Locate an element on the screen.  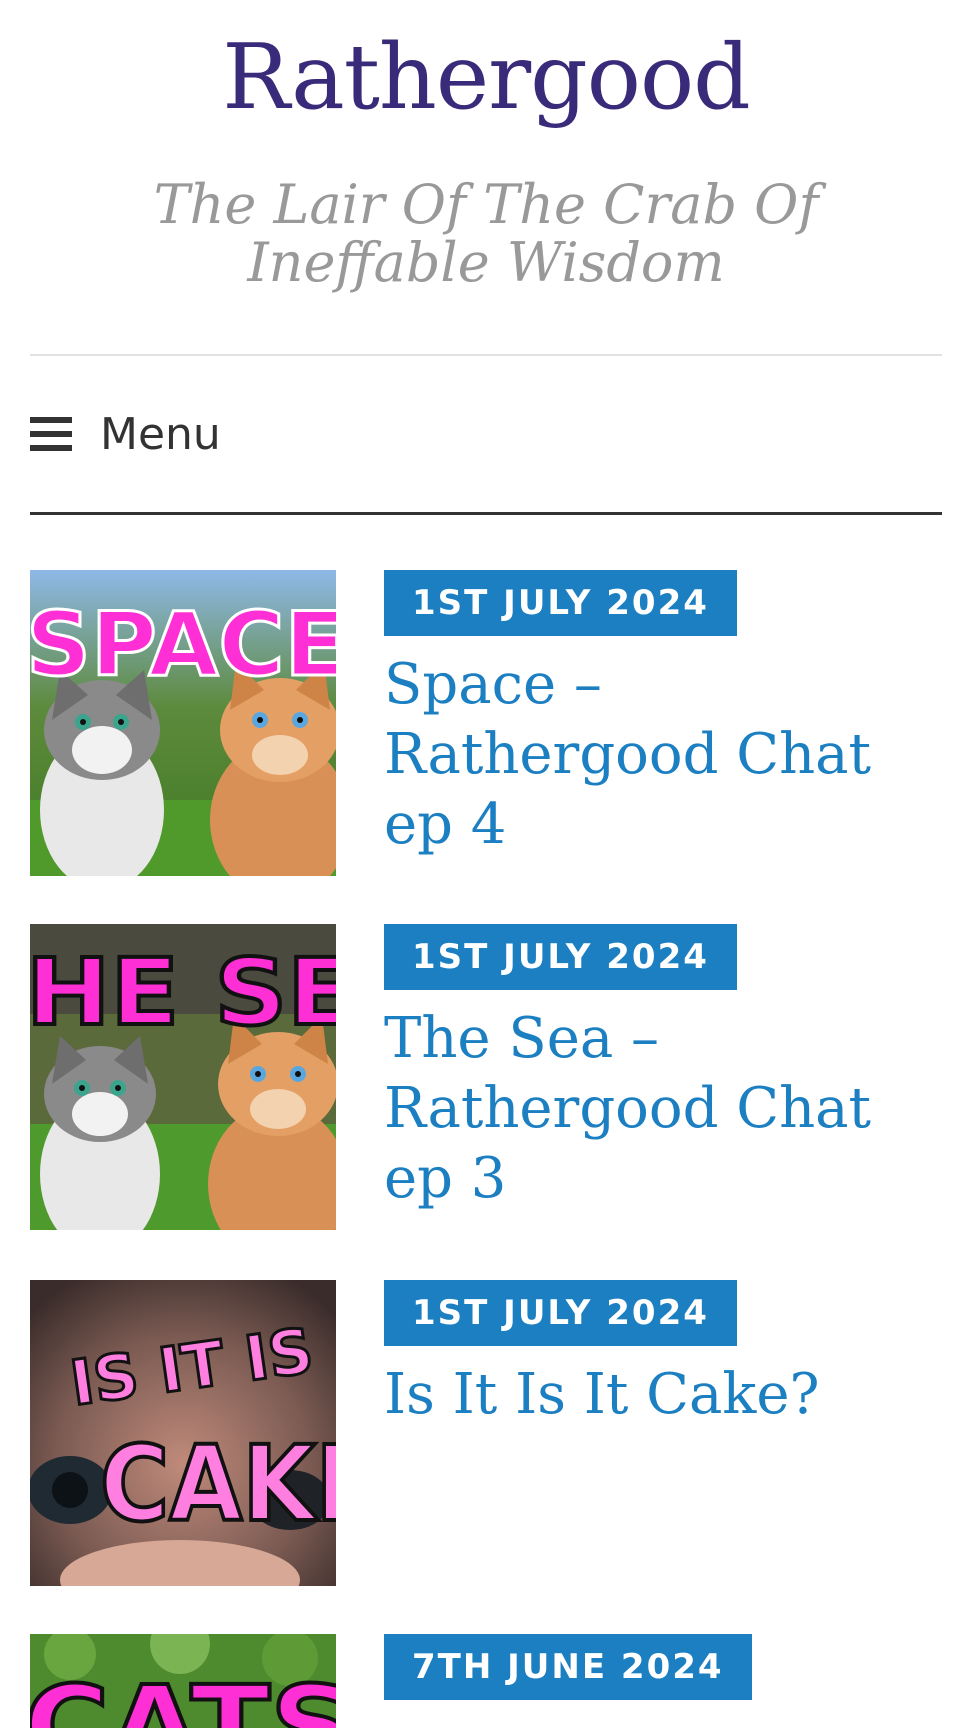
main-navigation: Menu is located at coordinates (486, 435).